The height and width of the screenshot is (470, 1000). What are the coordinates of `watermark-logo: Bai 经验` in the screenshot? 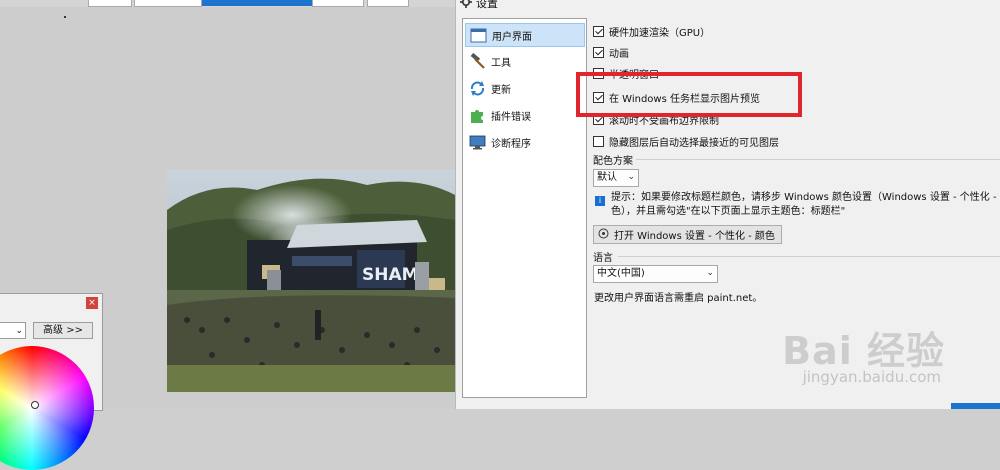 It's located at (863, 351).